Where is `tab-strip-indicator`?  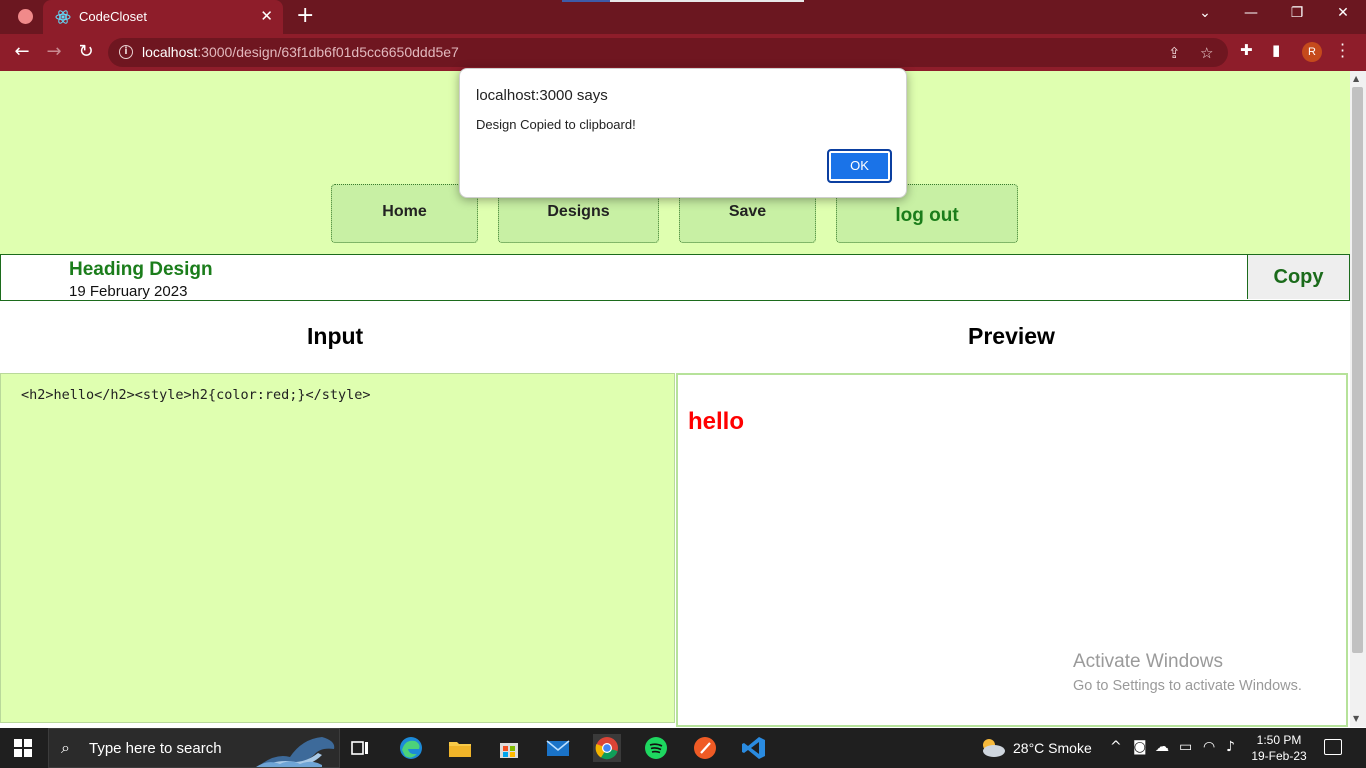
tab-strip-indicator is located at coordinates (683, 1).